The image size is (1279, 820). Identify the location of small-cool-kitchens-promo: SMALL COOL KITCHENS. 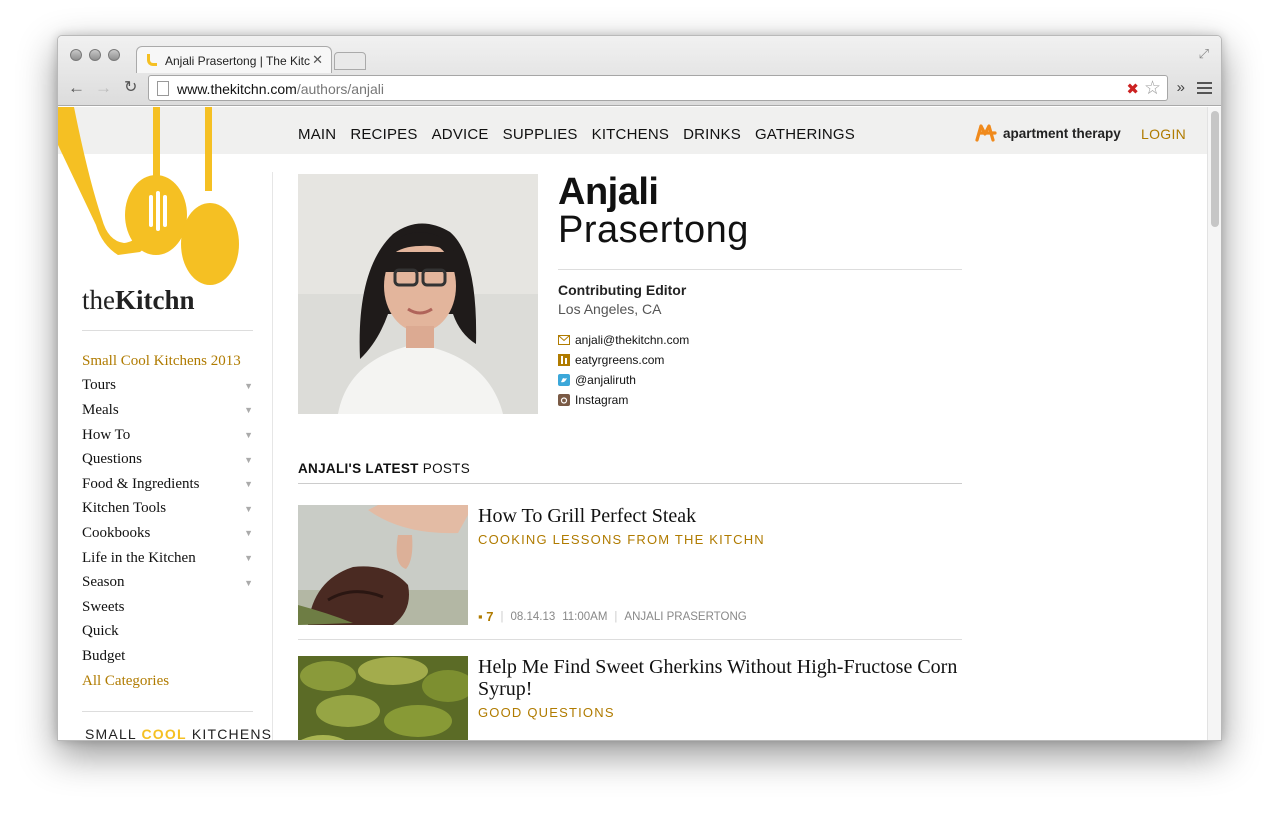
(178, 733).